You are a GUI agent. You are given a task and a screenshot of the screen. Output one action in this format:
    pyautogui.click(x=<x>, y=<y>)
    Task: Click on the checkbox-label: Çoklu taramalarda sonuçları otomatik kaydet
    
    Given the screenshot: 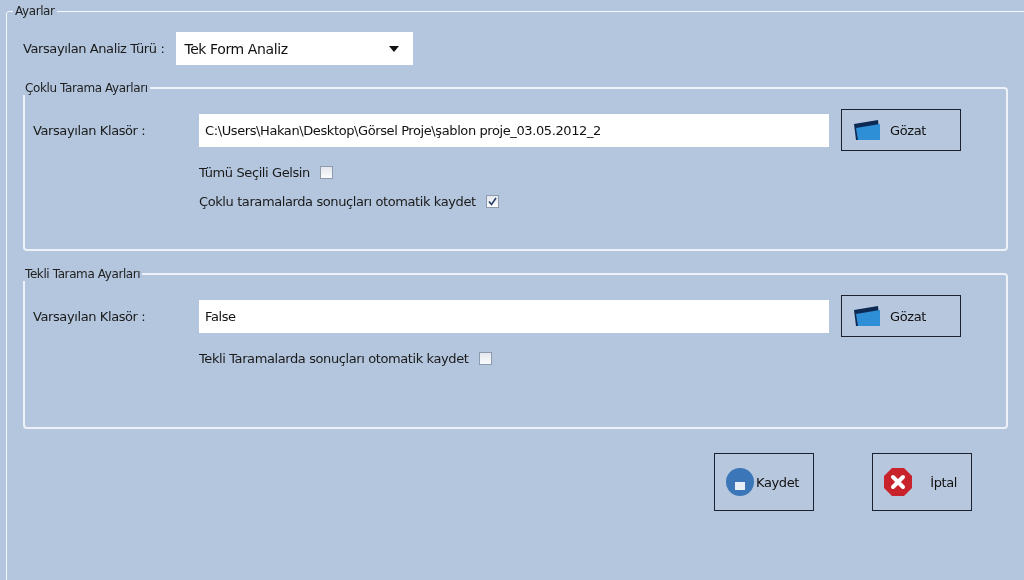 What is the action you would take?
    pyautogui.click(x=337, y=201)
    